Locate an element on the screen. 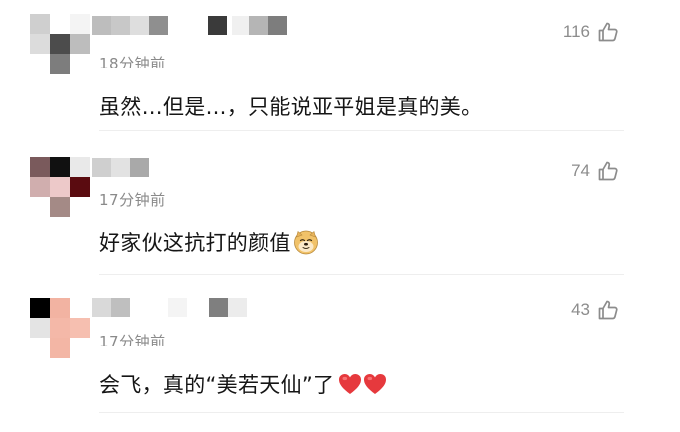 The width and height of the screenshot is (680, 432). like-button: 43 is located at coordinates (595, 310).